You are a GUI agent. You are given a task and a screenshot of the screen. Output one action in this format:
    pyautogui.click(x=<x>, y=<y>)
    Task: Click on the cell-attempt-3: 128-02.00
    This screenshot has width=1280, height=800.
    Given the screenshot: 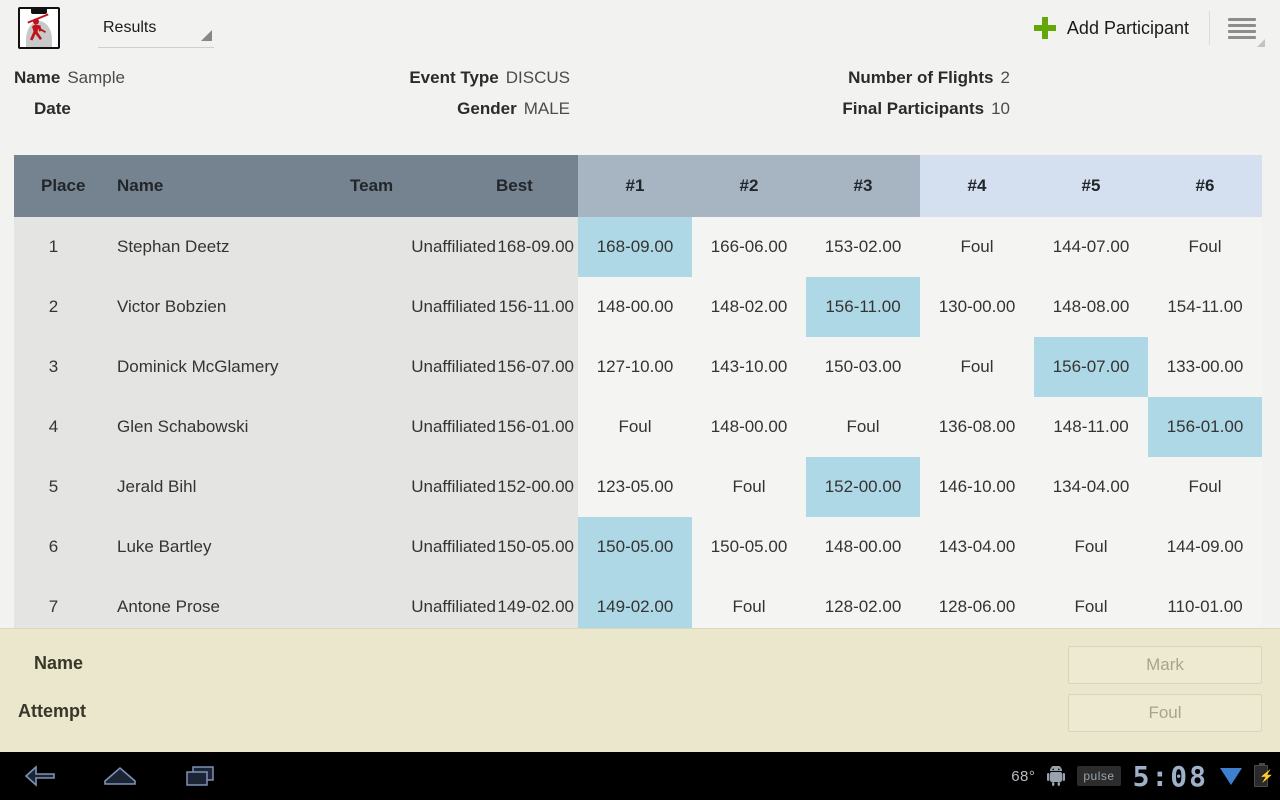 What is the action you would take?
    pyautogui.click(x=863, y=602)
    